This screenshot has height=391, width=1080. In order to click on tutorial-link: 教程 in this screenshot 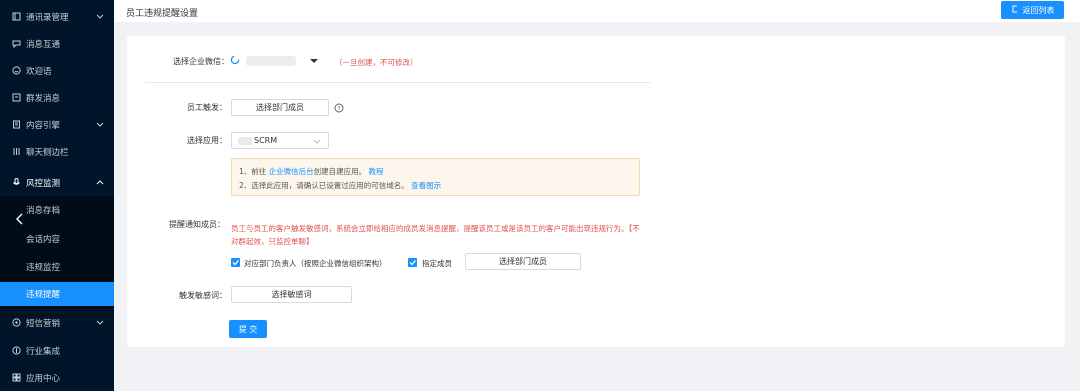, I will do `click(376, 171)`.